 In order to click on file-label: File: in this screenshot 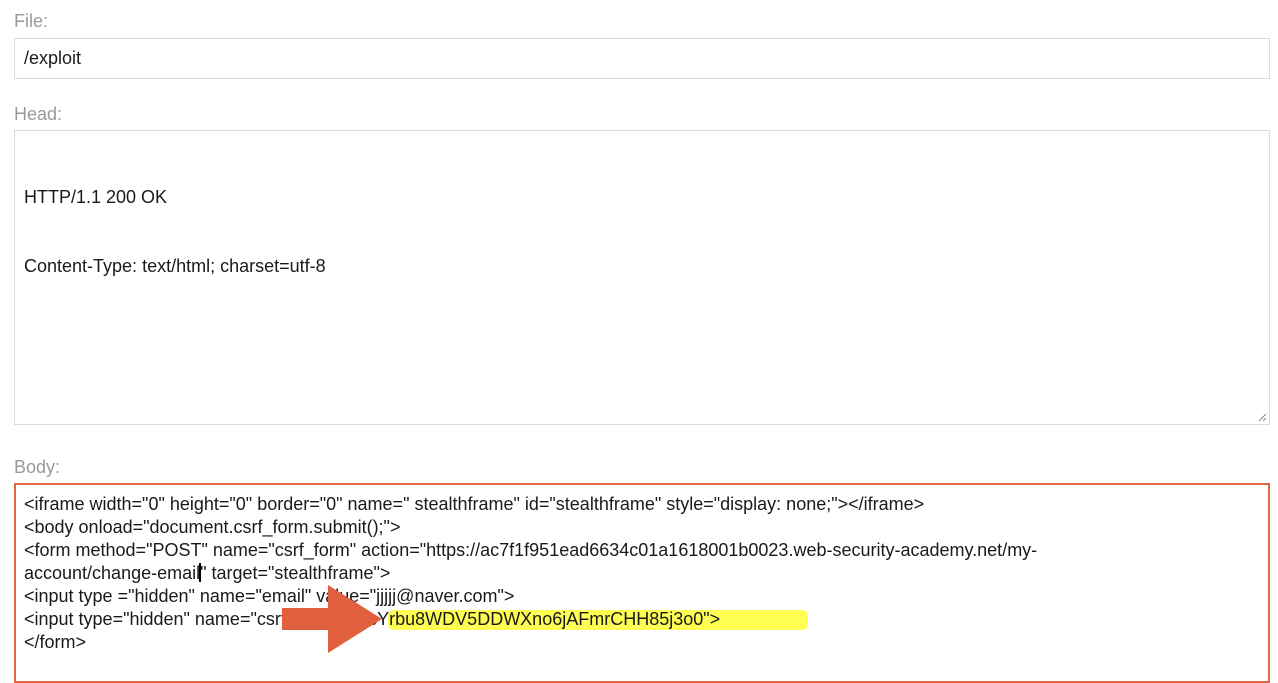, I will do `click(31, 21)`.